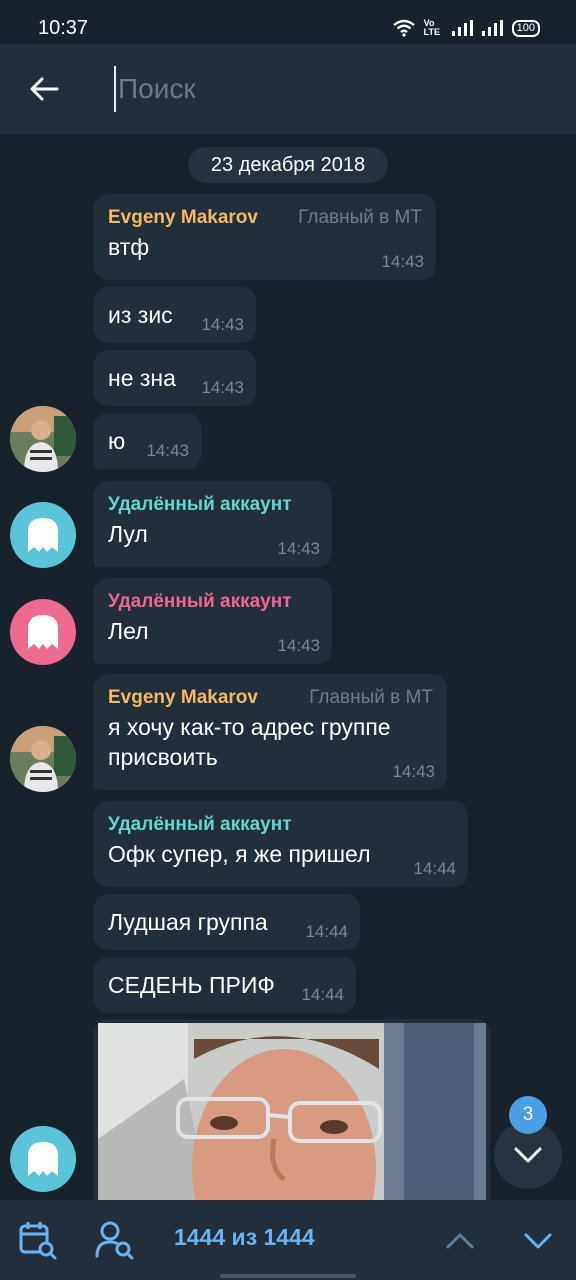 The width and height of the screenshot is (576, 1280). Describe the element at coordinates (129, 247) in the screenshot. I see `message-text: втф` at that location.